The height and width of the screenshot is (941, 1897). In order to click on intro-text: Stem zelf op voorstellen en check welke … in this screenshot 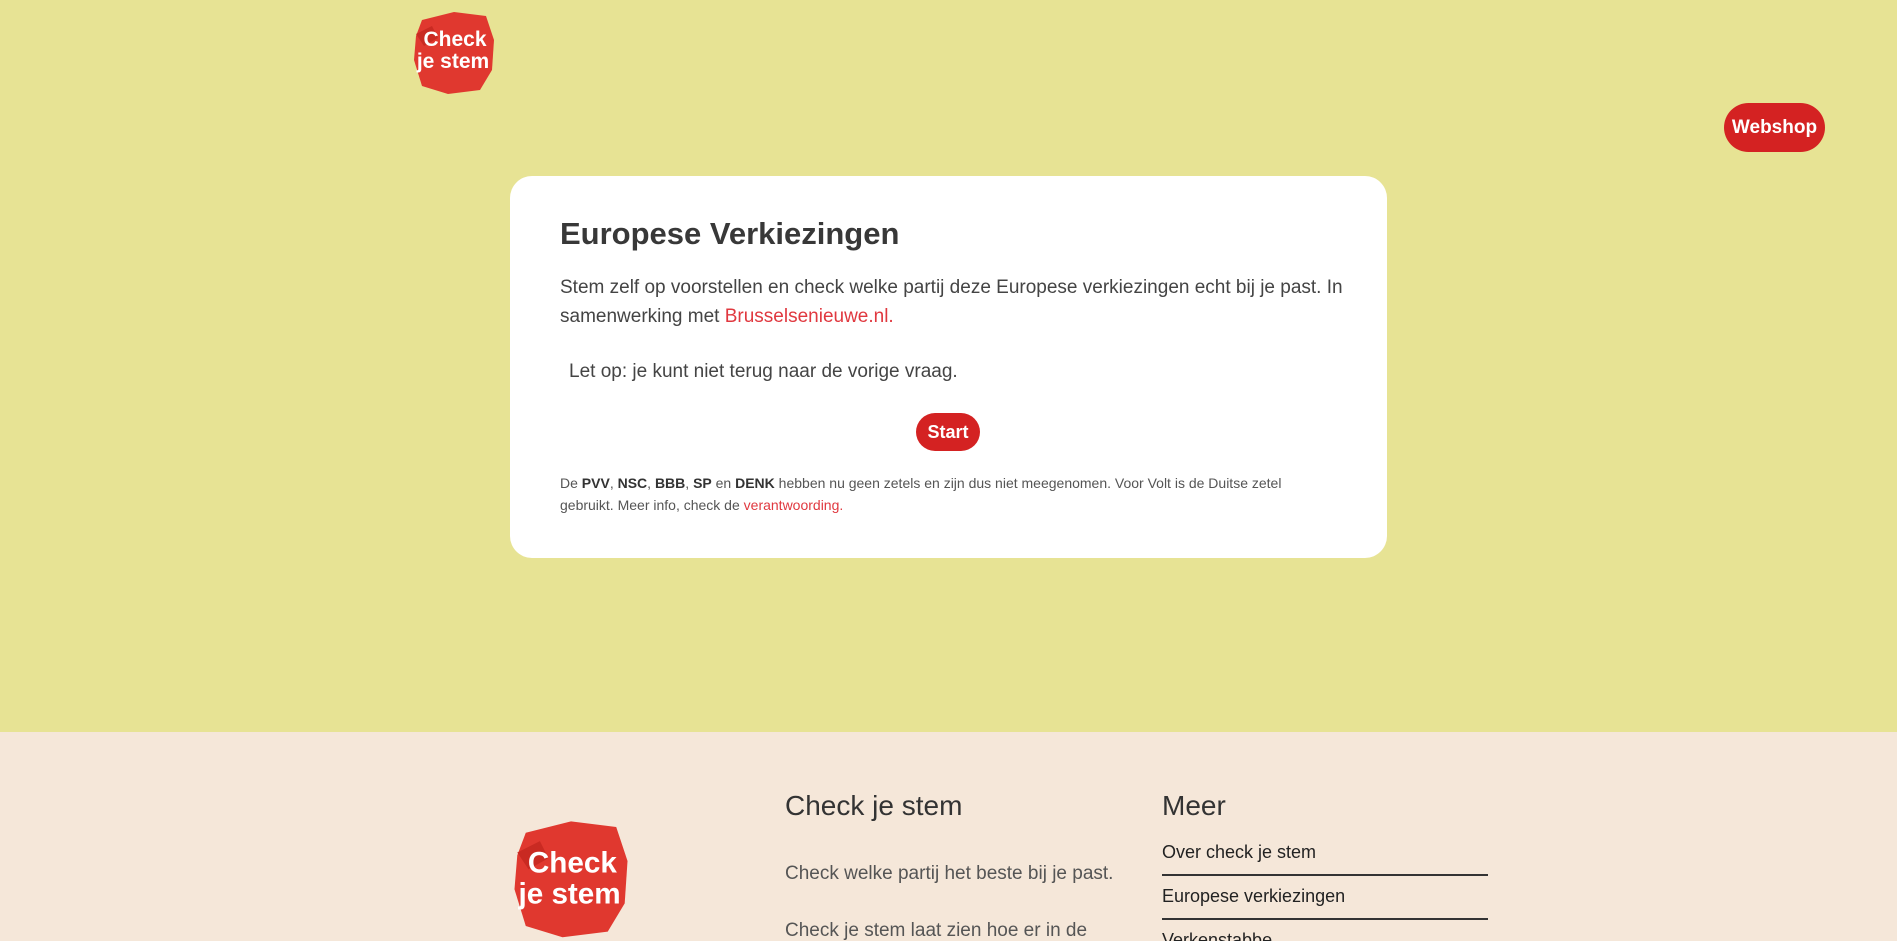, I will do `click(955, 302)`.